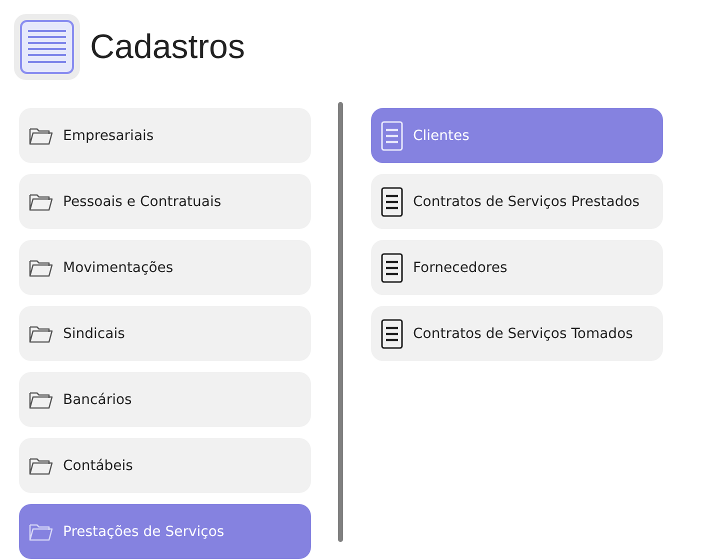 The image size is (722, 560). Describe the element at coordinates (165, 399) in the screenshot. I see `category-item: Bancários` at that location.